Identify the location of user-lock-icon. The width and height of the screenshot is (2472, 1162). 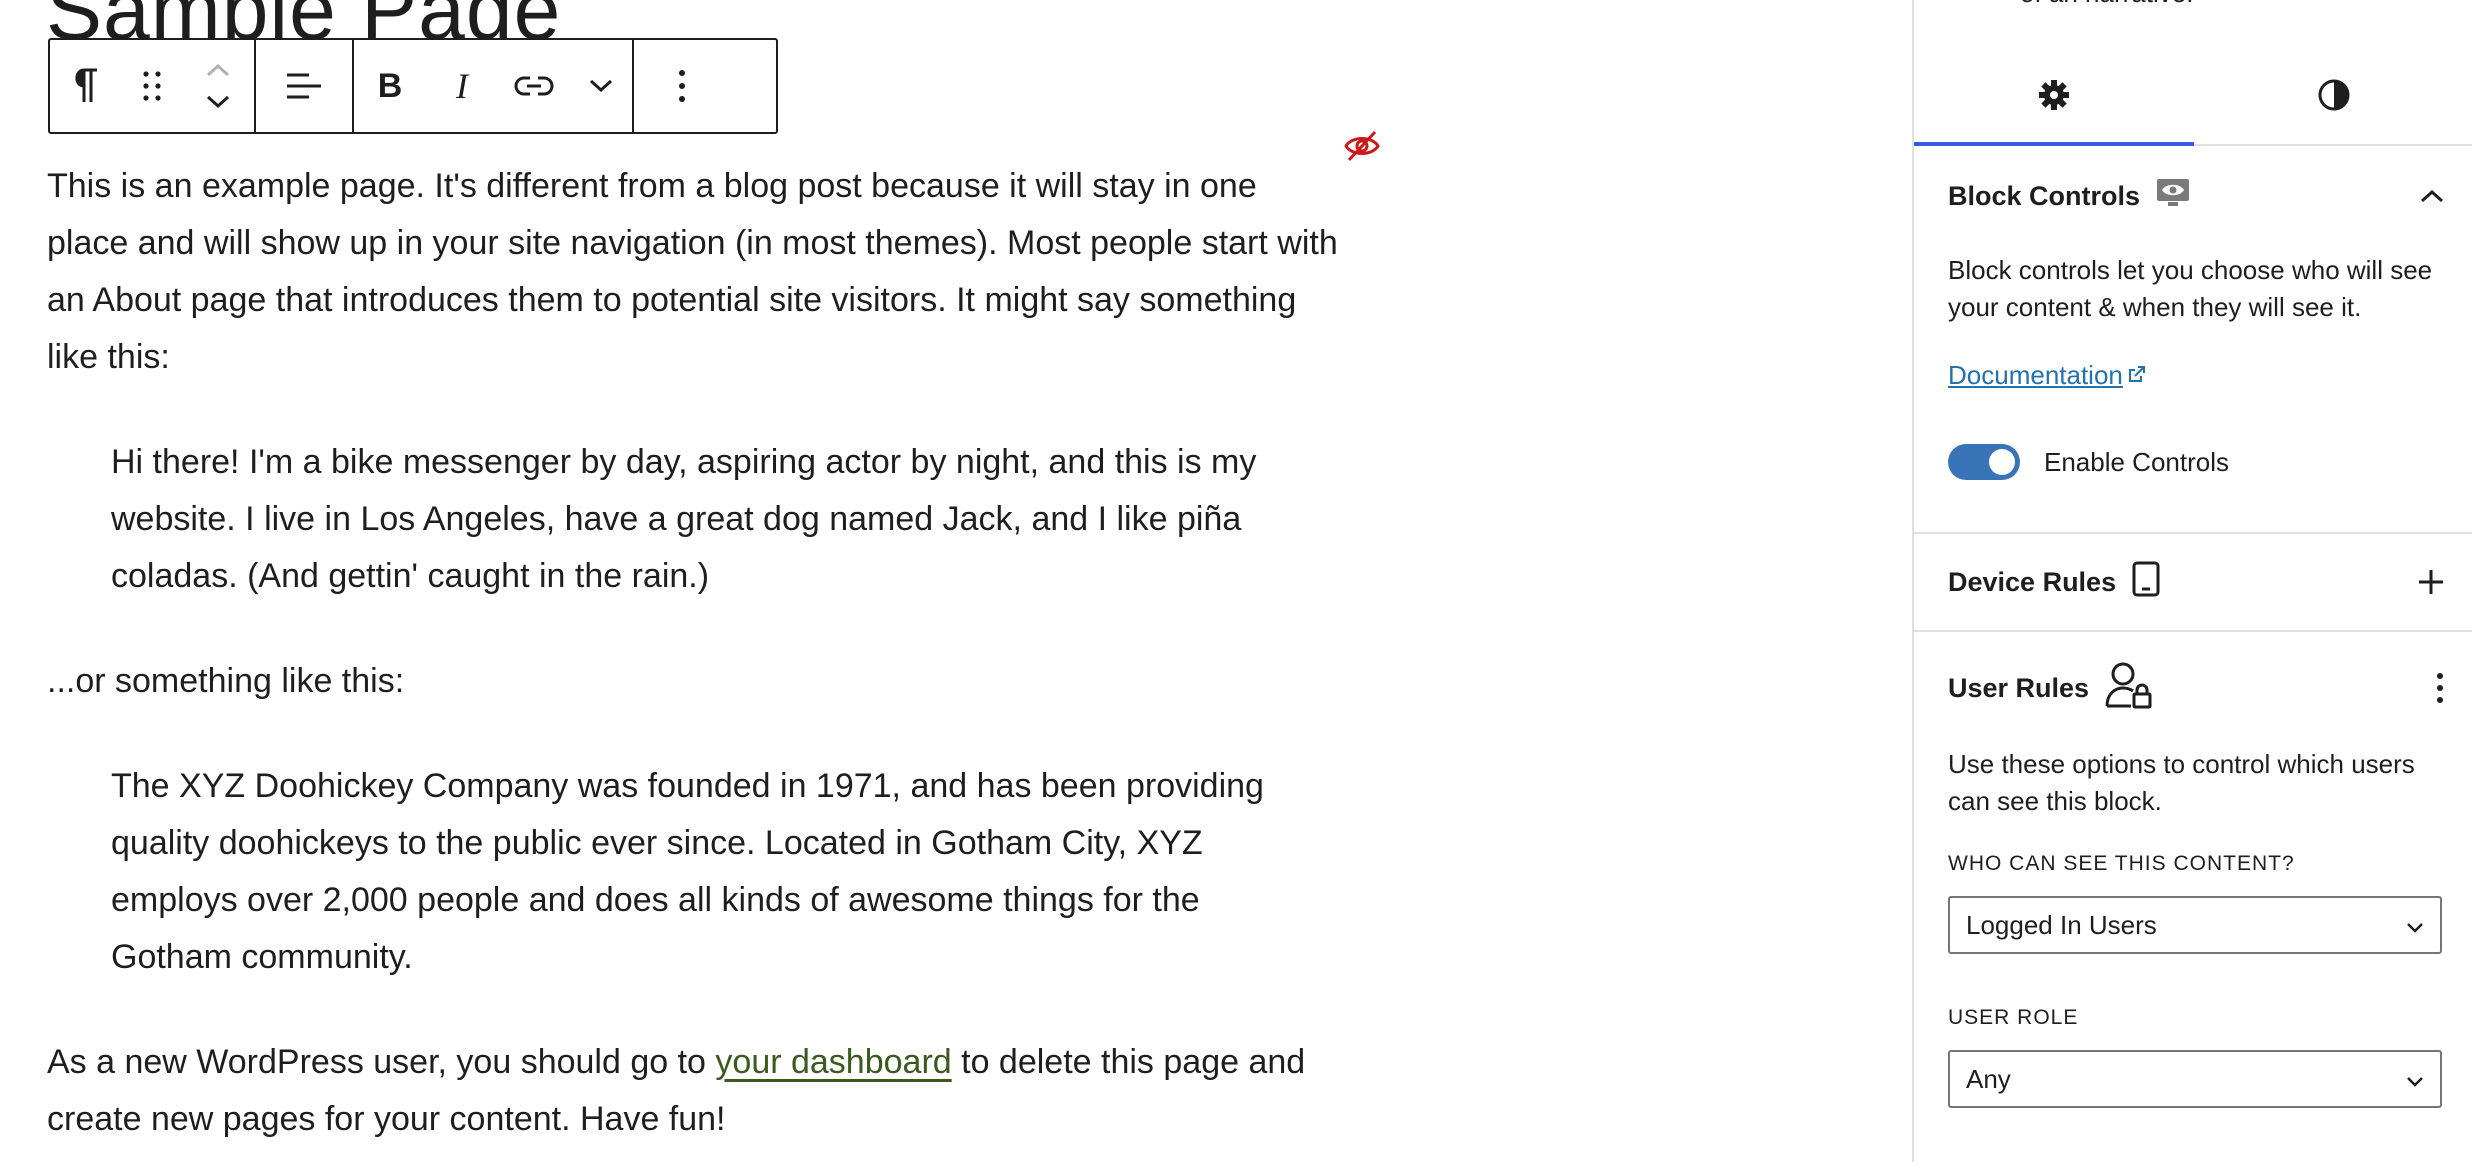
(2129, 688).